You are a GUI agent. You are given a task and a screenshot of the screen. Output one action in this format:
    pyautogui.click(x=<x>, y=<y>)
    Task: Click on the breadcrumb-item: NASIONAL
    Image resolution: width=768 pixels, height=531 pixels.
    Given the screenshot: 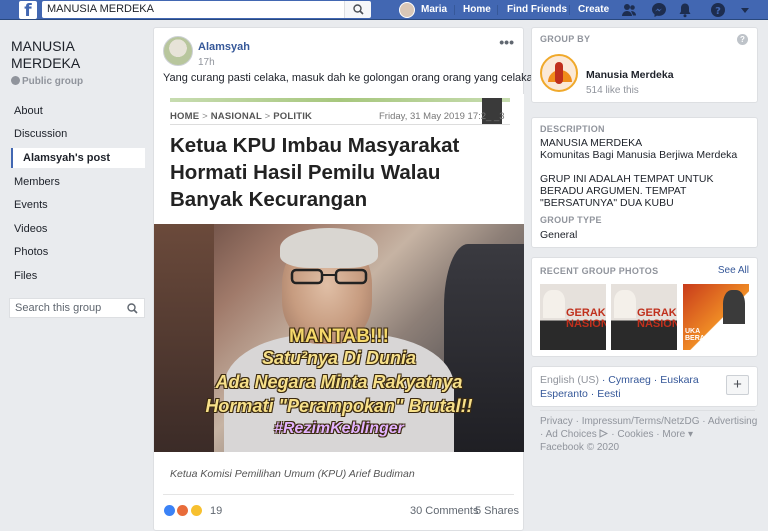 What is the action you would take?
    pyautogui.click(x=236, y=116)
    